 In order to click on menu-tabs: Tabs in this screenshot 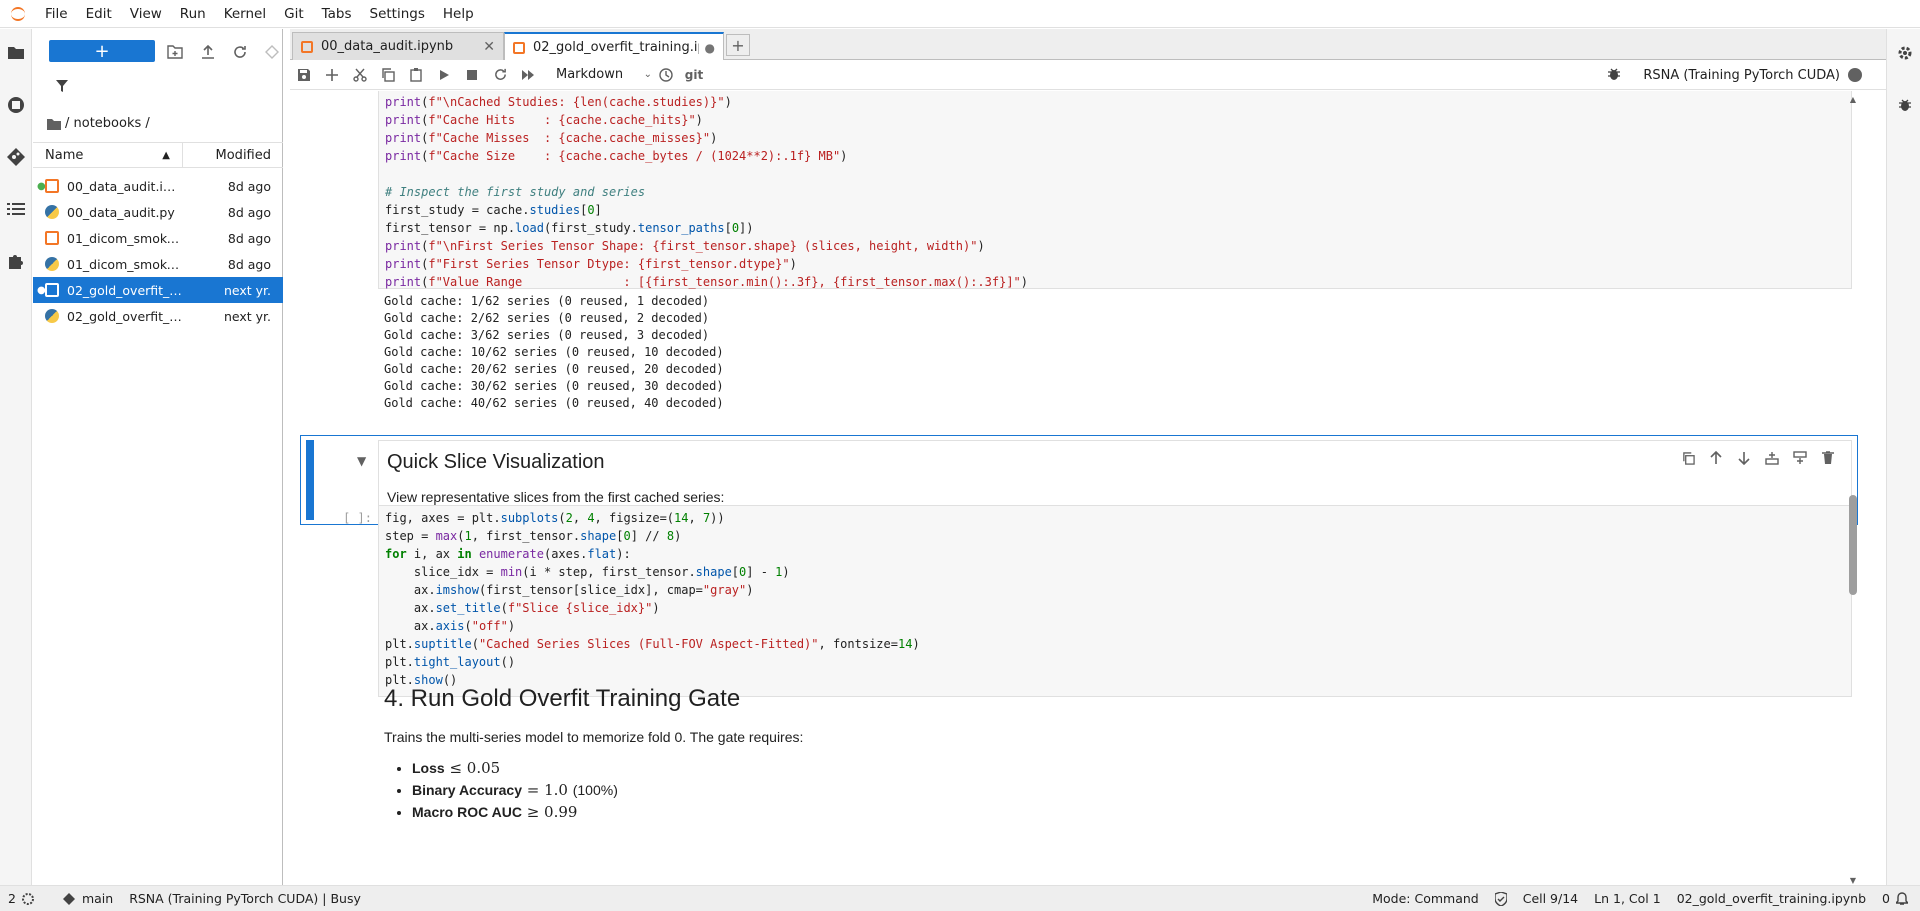, I will do `click(337, 14)`.